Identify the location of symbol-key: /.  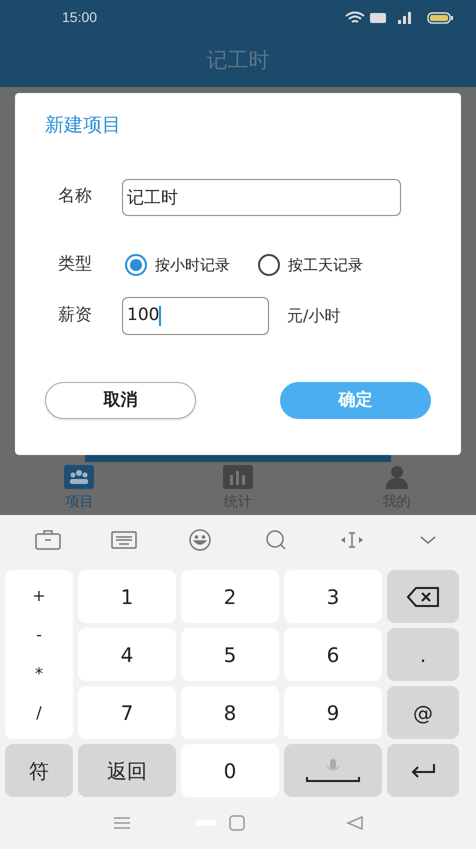
(39, 713).